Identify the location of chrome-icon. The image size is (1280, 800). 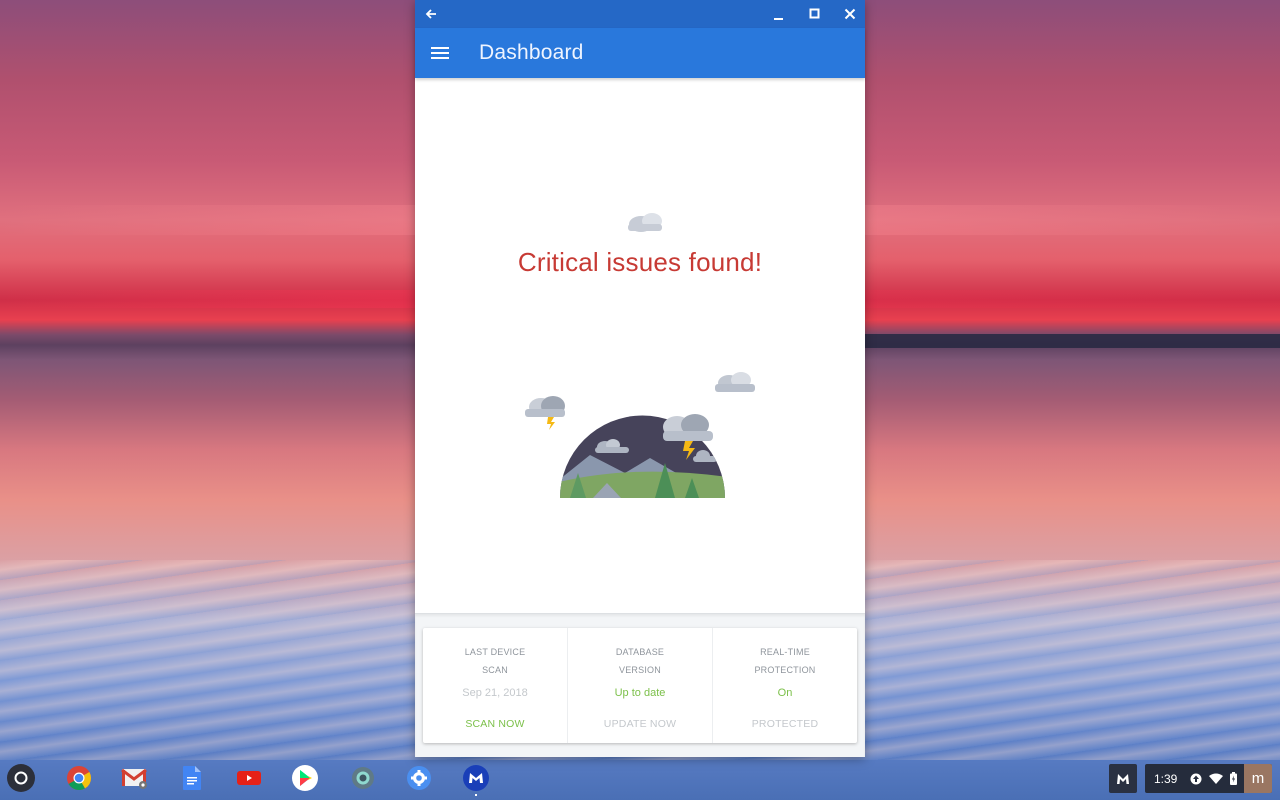
(79, 778).